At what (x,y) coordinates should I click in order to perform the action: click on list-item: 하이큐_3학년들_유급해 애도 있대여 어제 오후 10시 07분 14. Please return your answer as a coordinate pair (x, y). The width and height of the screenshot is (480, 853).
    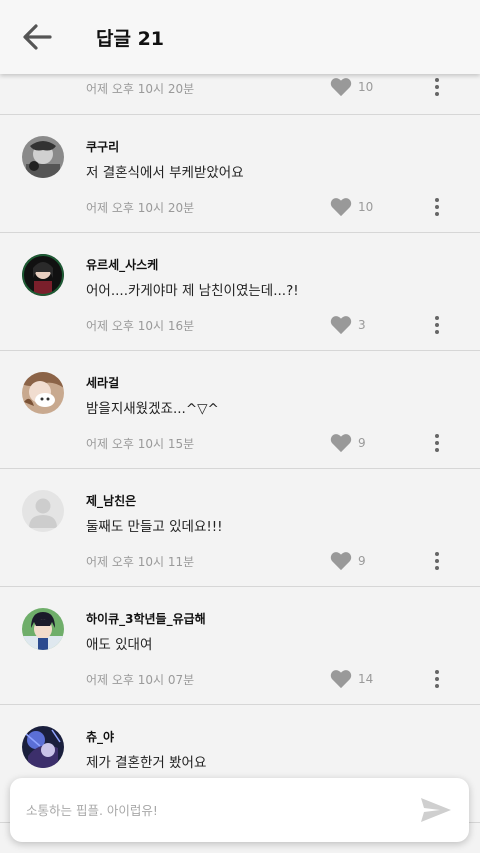
    Looking at the image, I should click on (240, 646).